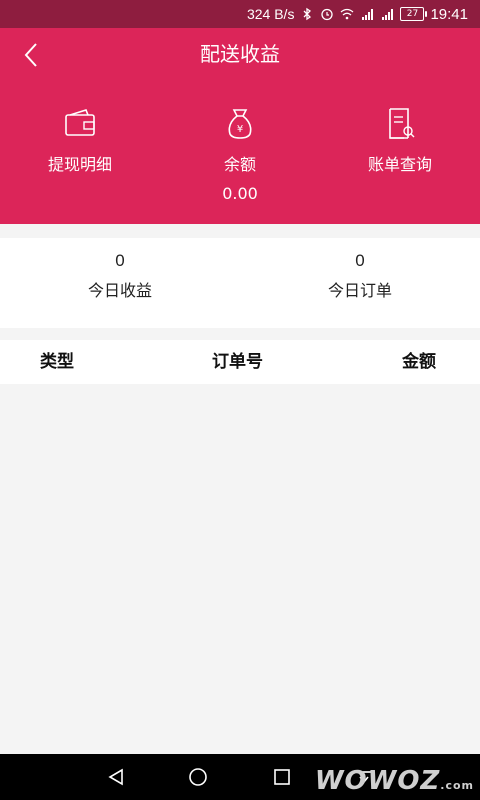 The height and width of the screenshot is (800, 480). I want to click on watermark-logo: WOWOZ.com, so click(394, 781).